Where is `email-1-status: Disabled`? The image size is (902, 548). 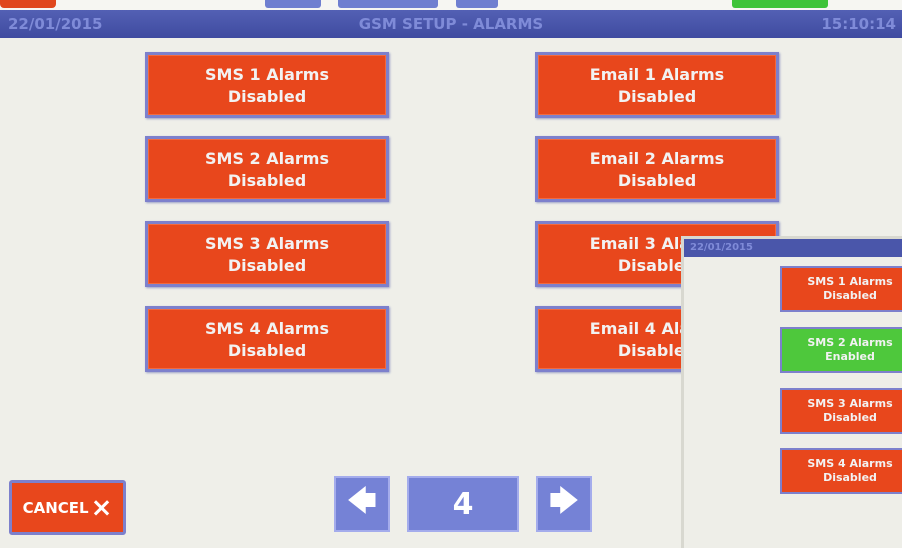 email-1-status: Disabled is located at coordinates (657, 96).